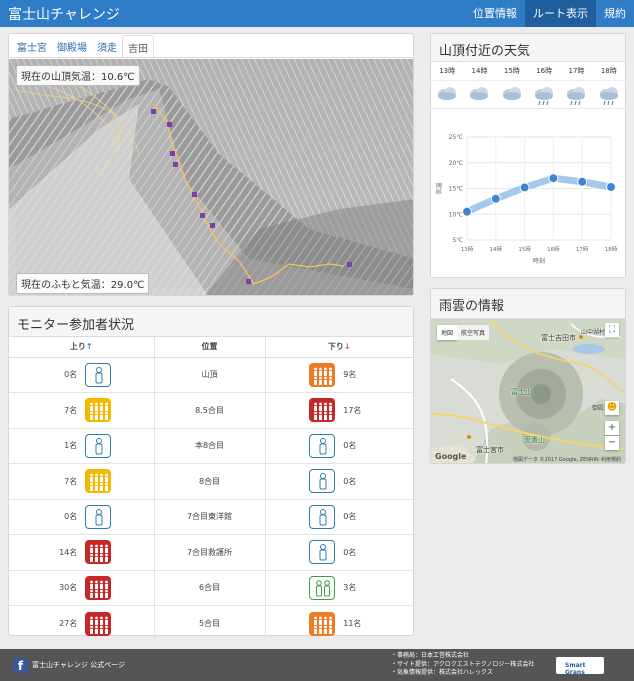 The height and width of the screenshot is (681, 634). What do you see at coordinates (560, 13) in the screenshot?
I see `nav-item-route: ルート表示` at bounding box center [560, 13].